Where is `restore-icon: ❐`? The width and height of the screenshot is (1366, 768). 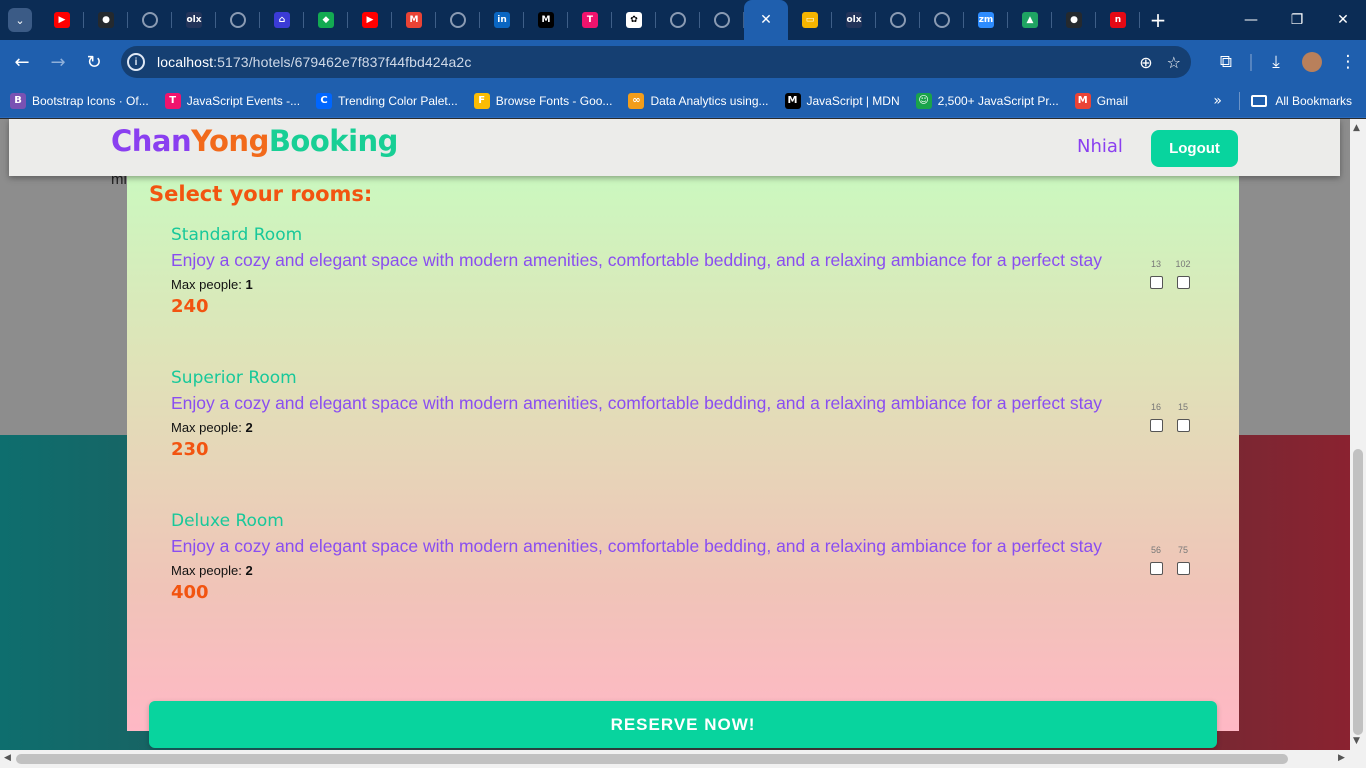 restore-icon: ❐ is located at coordinates (1297, 20).